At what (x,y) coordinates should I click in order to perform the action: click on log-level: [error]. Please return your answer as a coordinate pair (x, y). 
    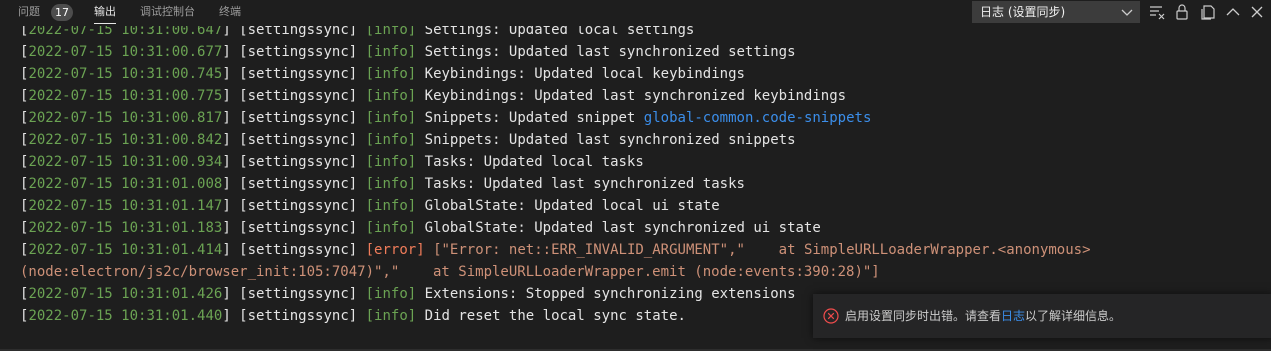
    Looking at the image, I should click on (395, 250).